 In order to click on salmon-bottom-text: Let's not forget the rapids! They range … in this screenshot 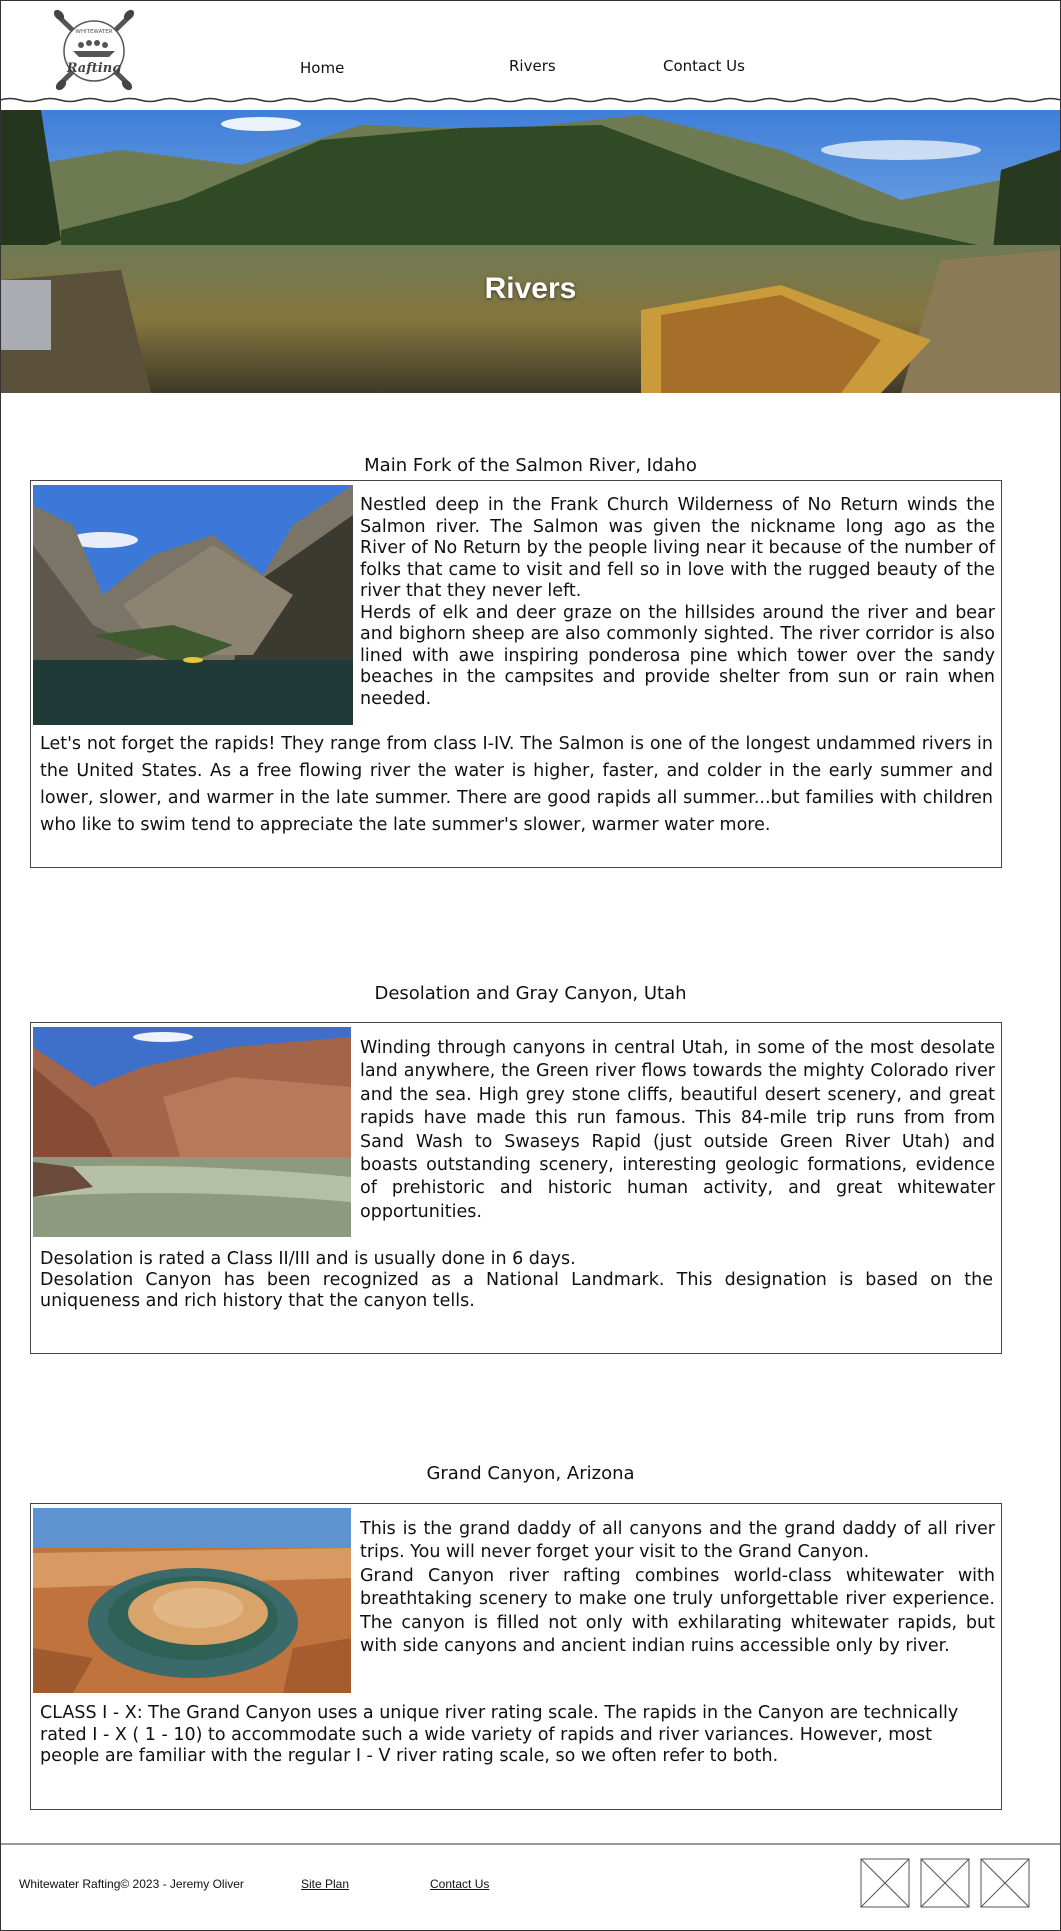, I will do `click(516, 784)`.